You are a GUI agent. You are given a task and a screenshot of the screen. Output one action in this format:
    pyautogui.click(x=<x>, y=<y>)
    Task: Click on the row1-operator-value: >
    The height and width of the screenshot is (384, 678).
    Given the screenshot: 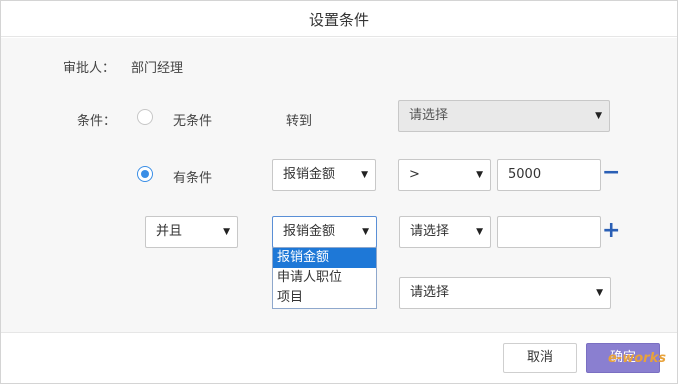 What is the action you would take?
    pyautogui.click(x=414, y=174)
    